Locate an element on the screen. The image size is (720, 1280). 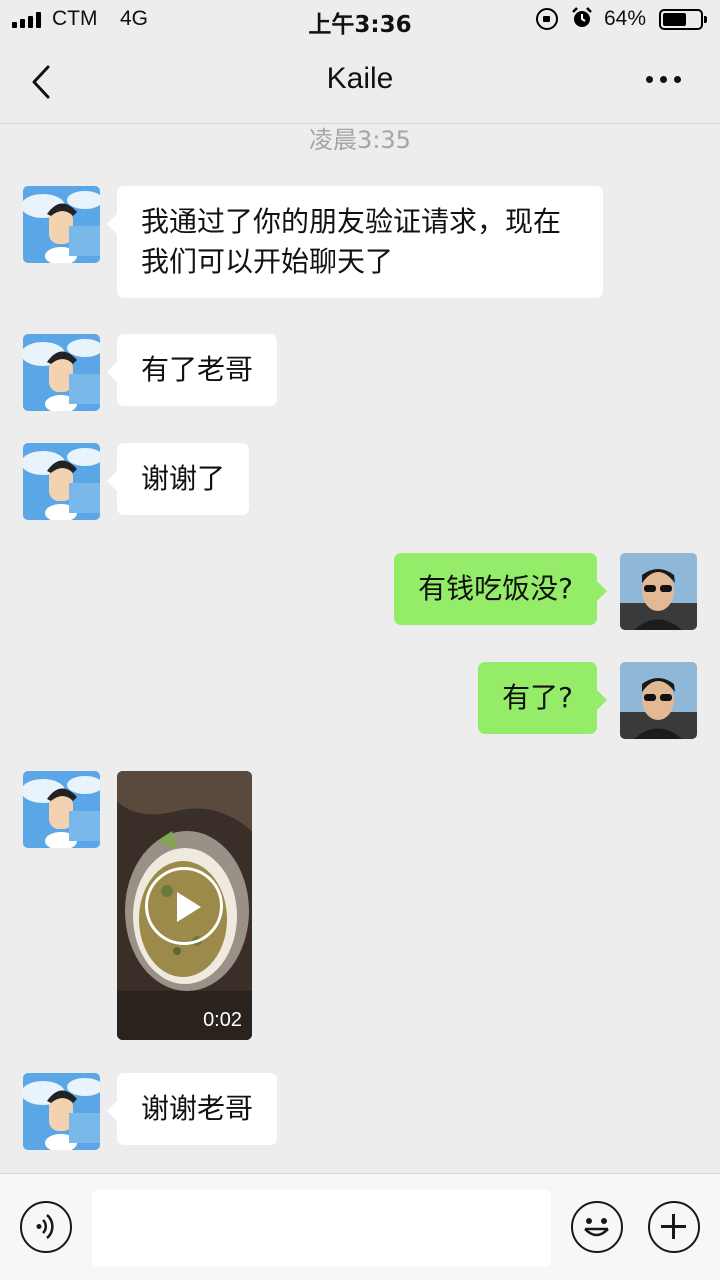
plus-icon is located at coordinates (674, 1227).